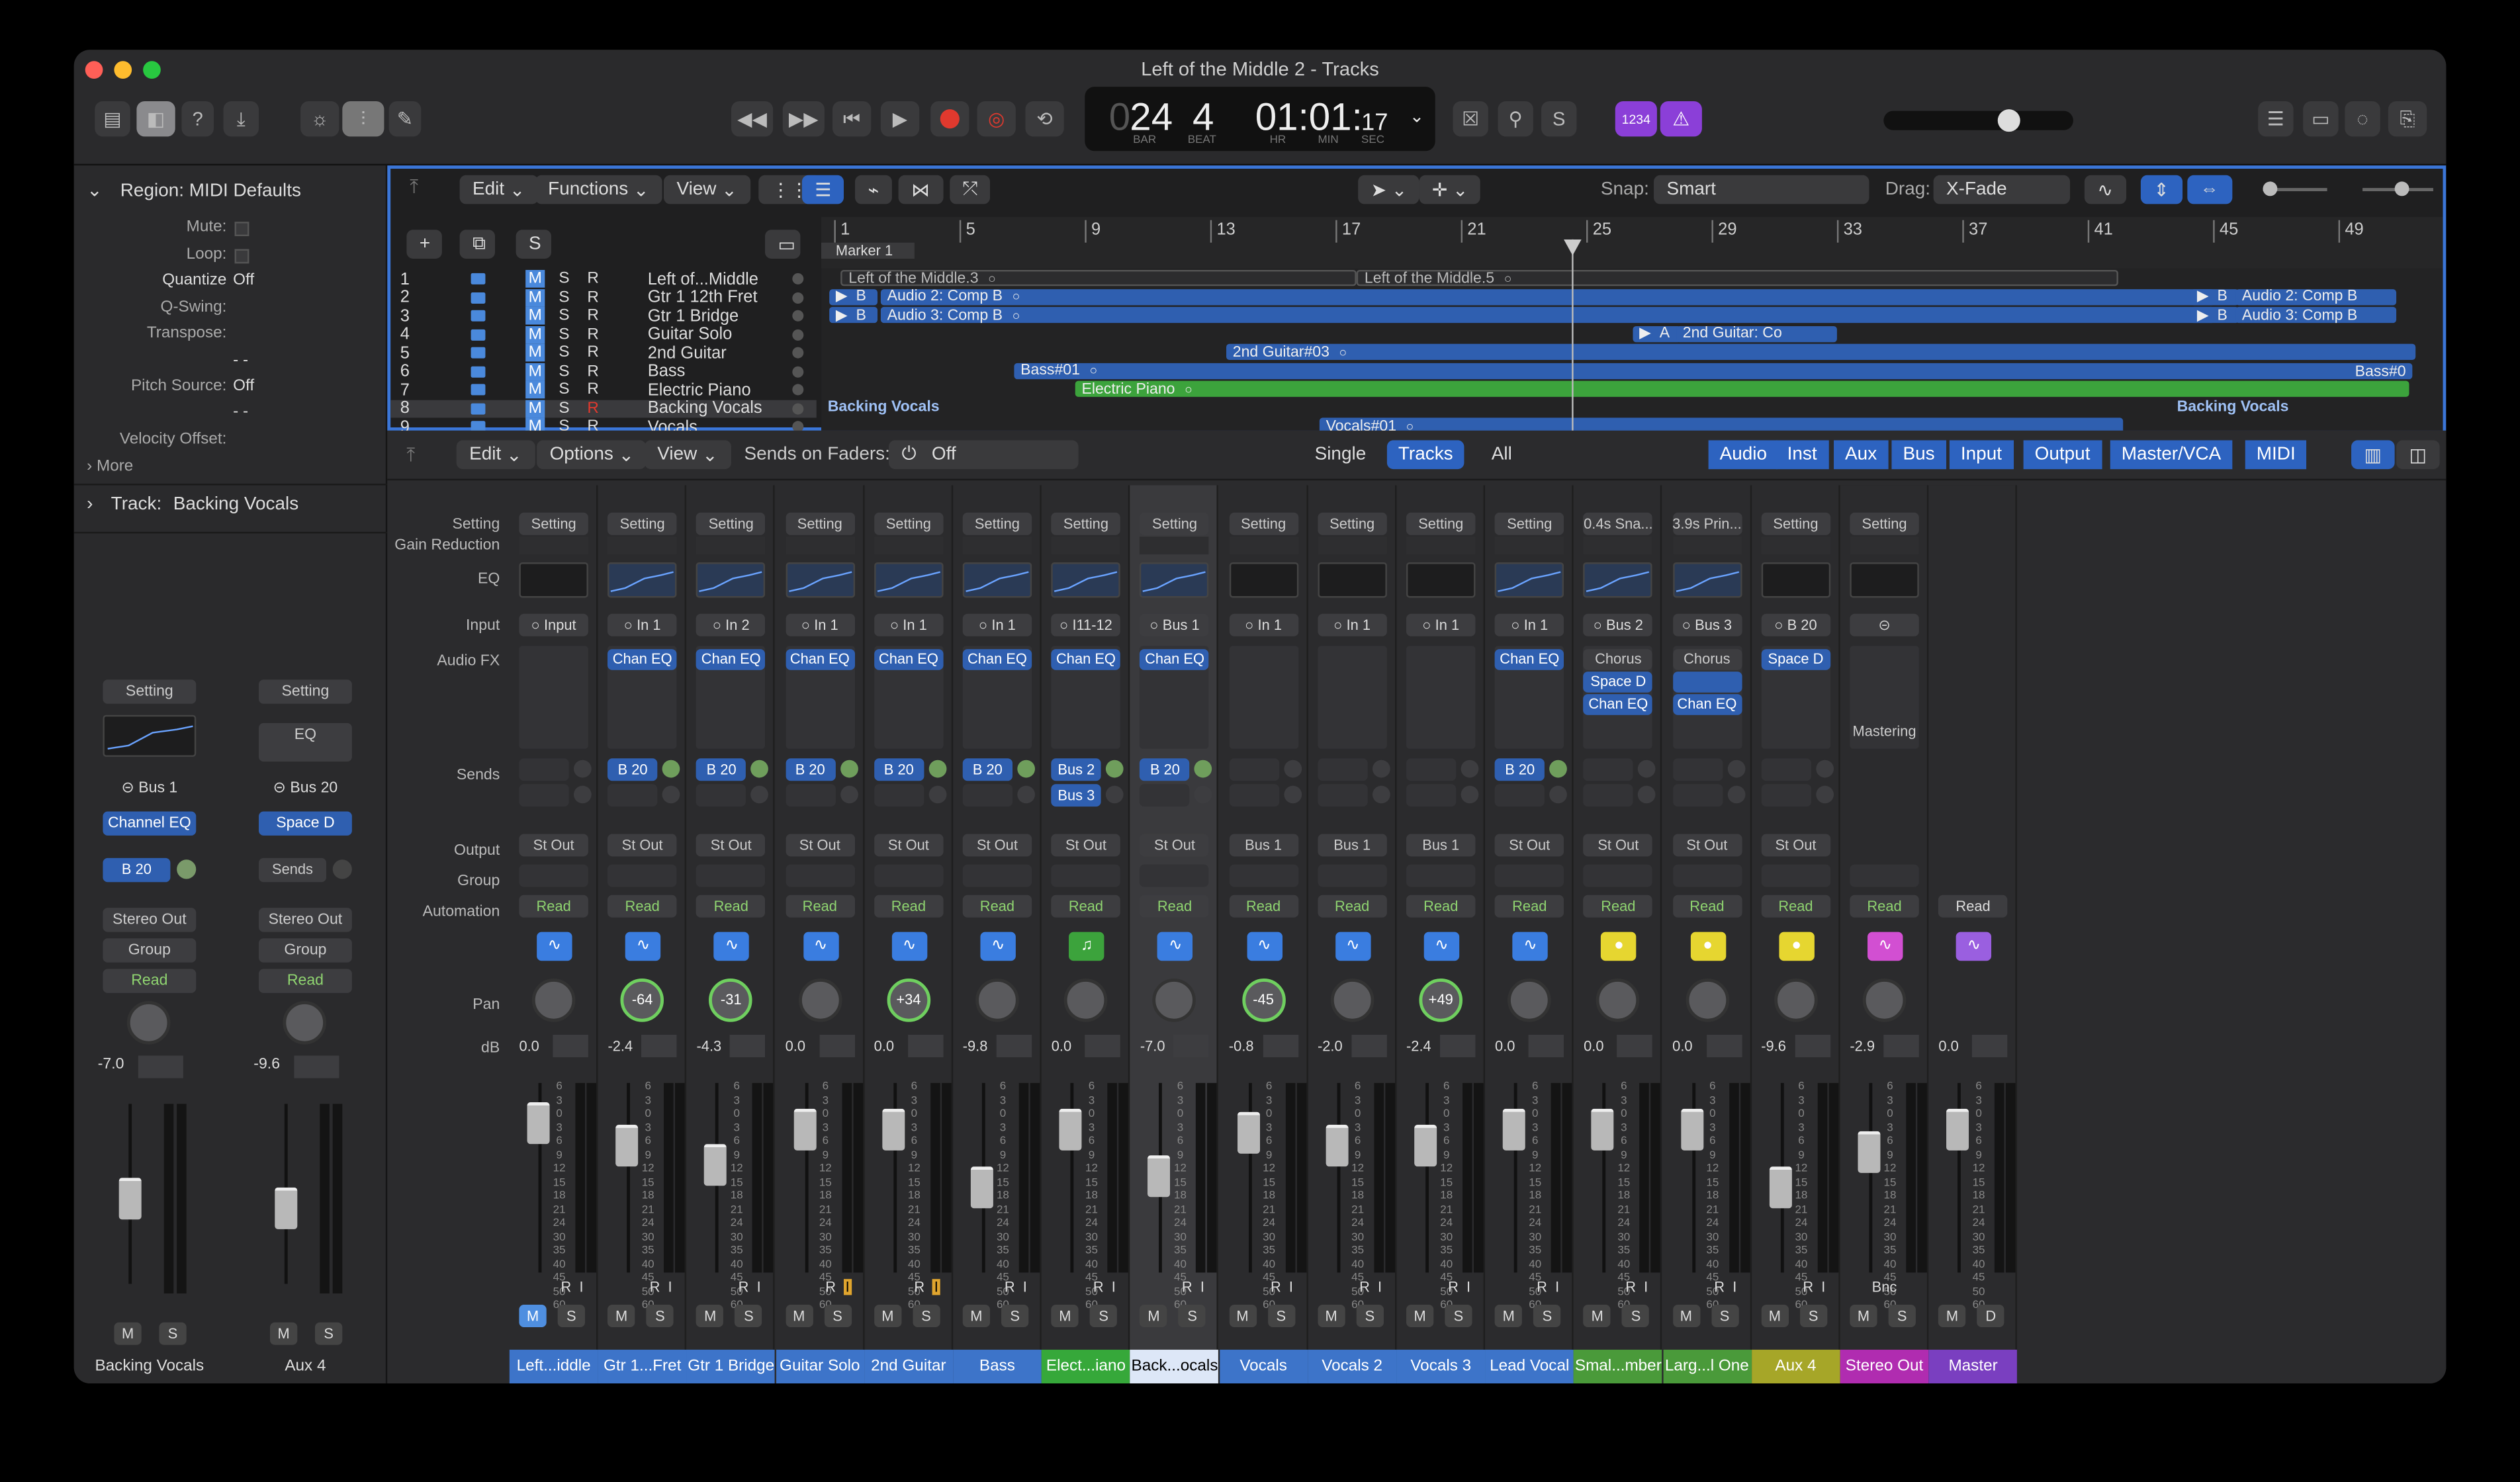 The height and width of the screenshot is (1482, 2520). What do you see at coordinates (1425, 455) in the screenshot?
I see `view-tracks-tab: Tracks` at bounding box center [1425, 455].